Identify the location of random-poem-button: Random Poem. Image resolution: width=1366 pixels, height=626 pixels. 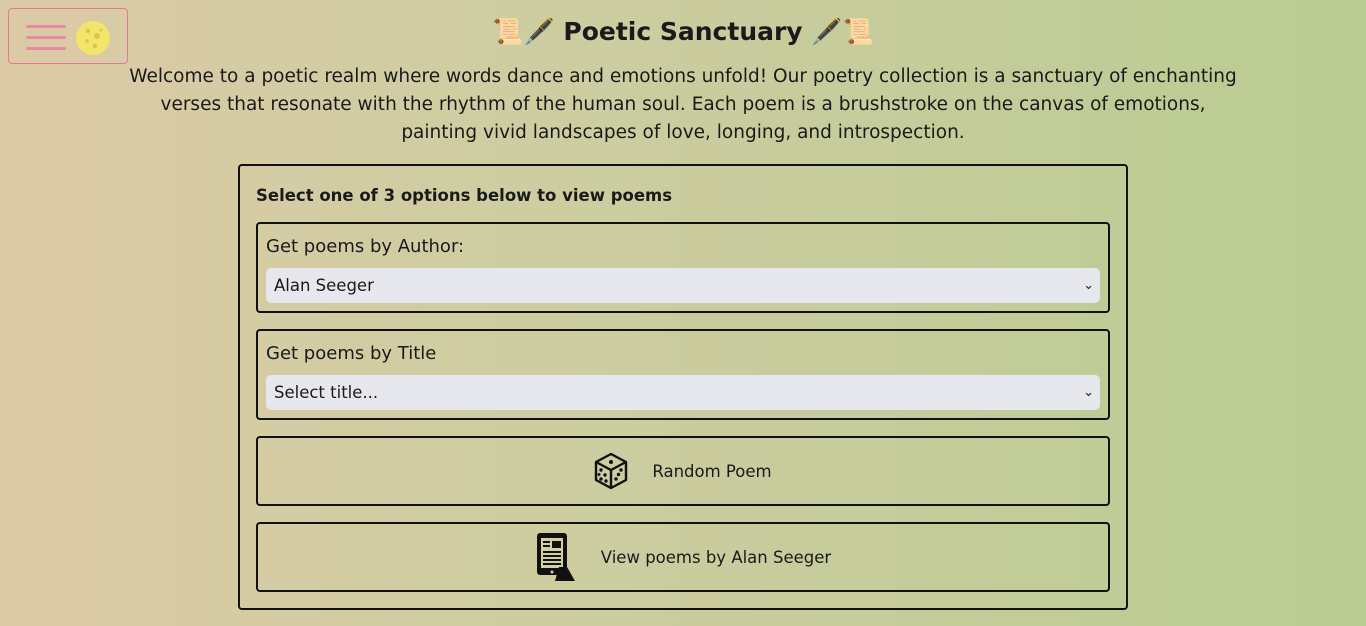
(683, 471).